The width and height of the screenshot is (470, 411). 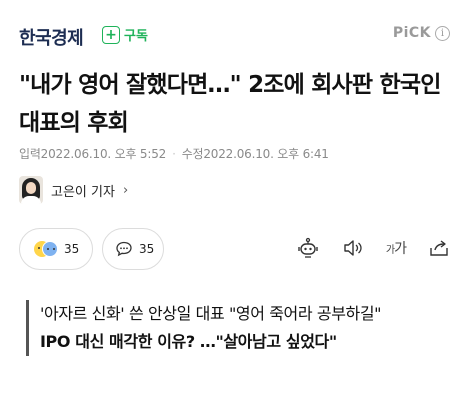 I want to click on plus-icon: +, so click(x=111, y=34).